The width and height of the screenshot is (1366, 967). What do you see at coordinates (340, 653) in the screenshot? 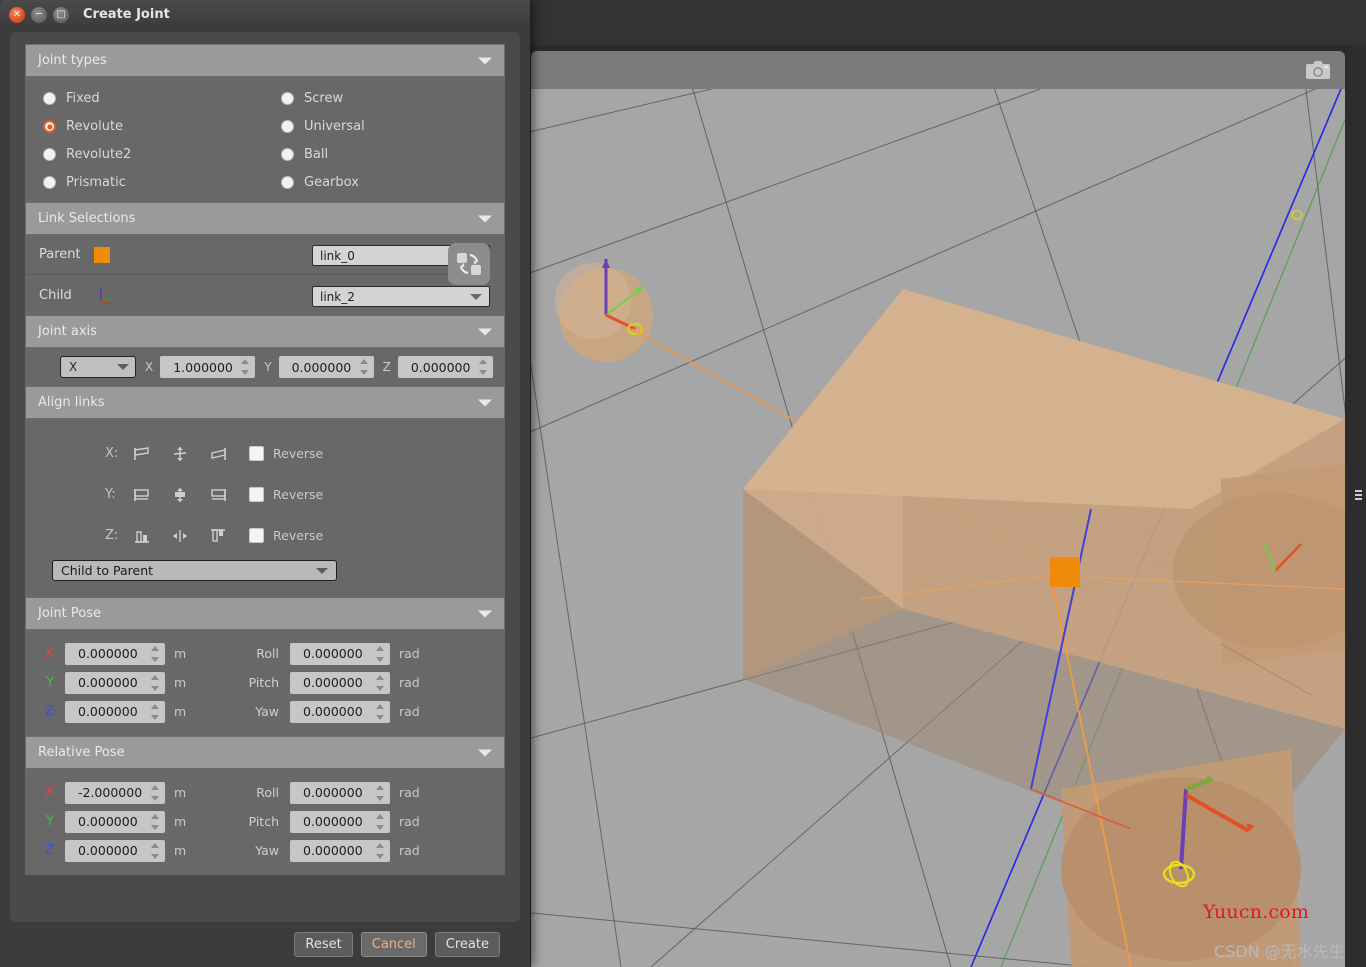
I see `joint-pose-roll-spinbox: 0.000000` at bounding box center [340, 653].